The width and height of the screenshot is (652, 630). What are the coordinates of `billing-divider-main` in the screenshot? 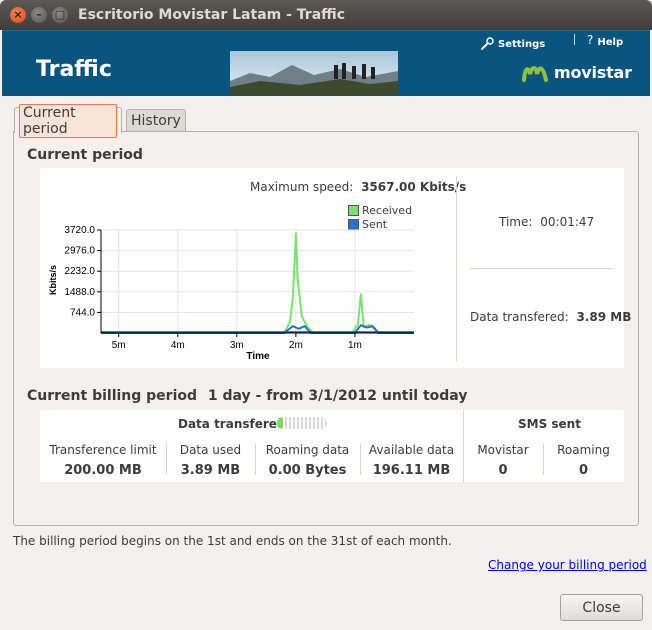 It's located at (463, 446).